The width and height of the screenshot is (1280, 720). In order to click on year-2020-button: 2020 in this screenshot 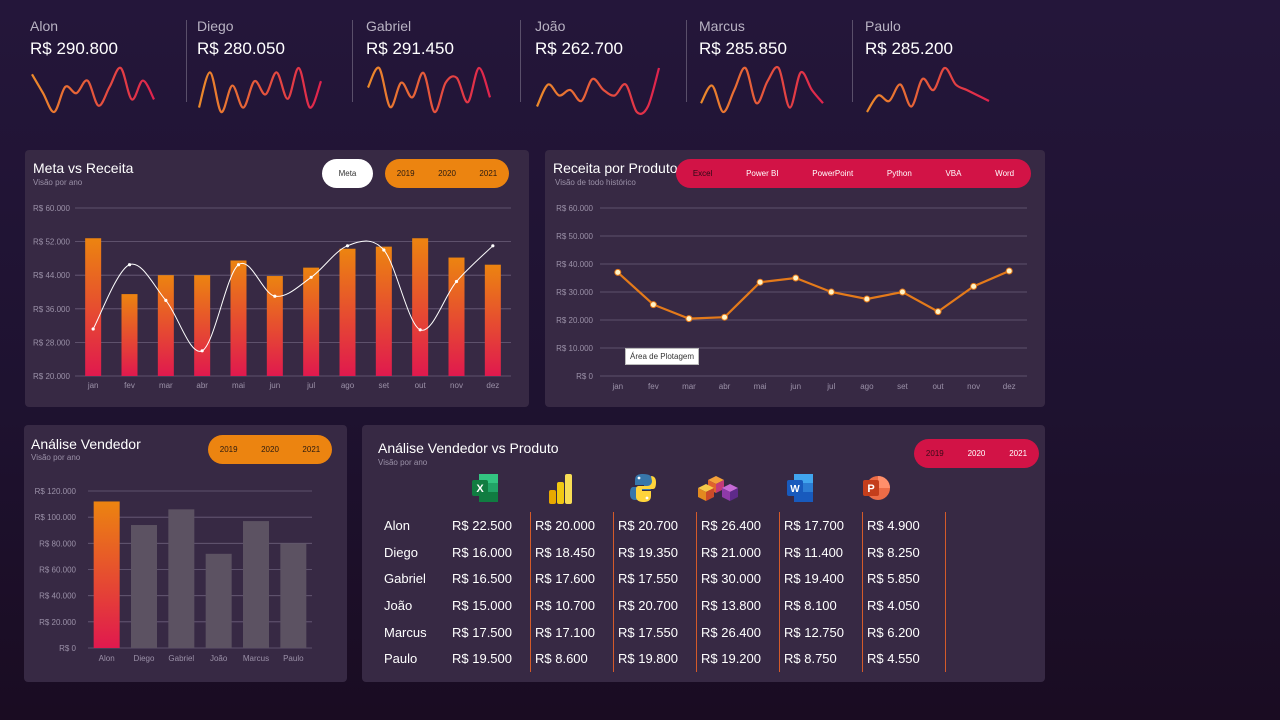, I will do `click(977, 453)`.